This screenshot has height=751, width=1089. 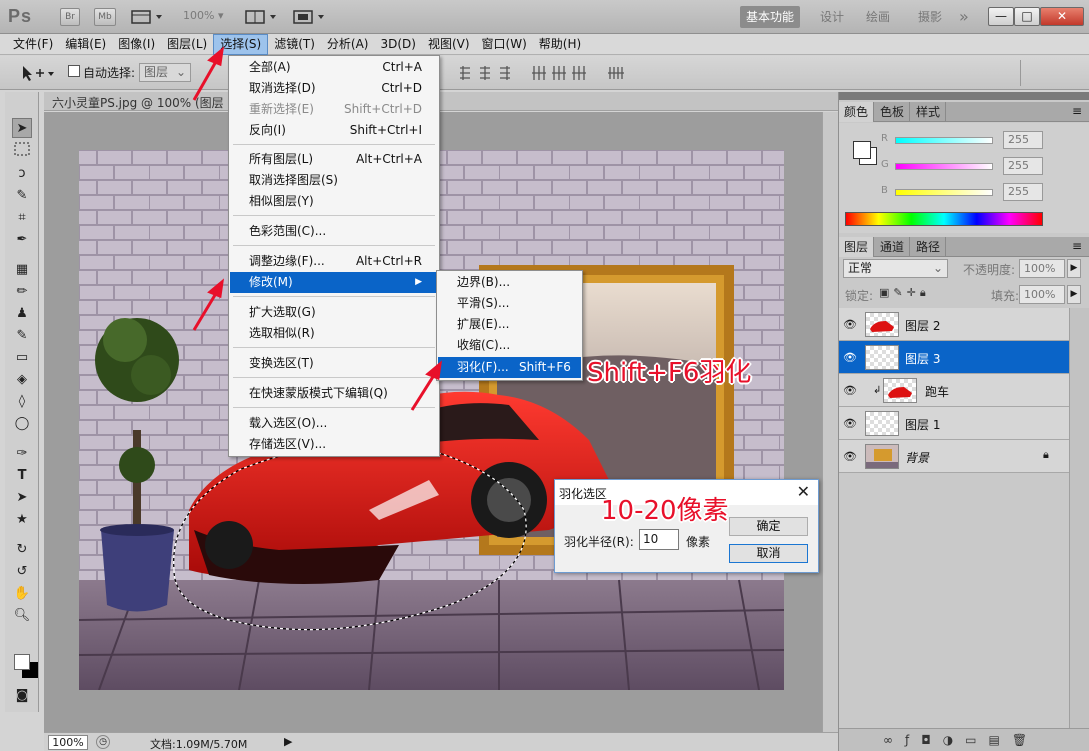 What do you see at coordinates (310, 17) in the screenshot?
I see `screen-mode-button` at bounding box center [310, 17].